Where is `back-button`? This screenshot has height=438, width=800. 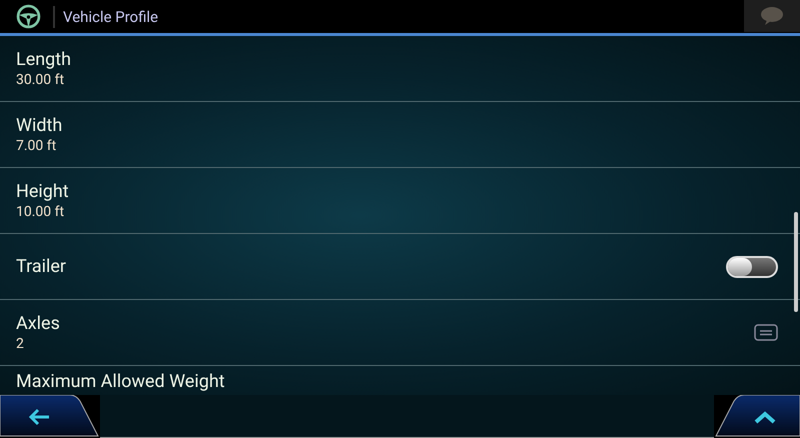
back-button is located at coordinates (50, 416).